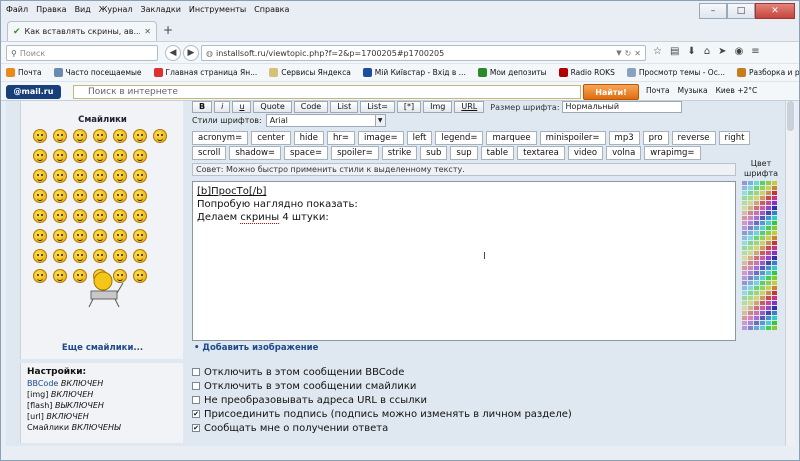  I want to click on menu-history: Журнал, so click(116, 12).